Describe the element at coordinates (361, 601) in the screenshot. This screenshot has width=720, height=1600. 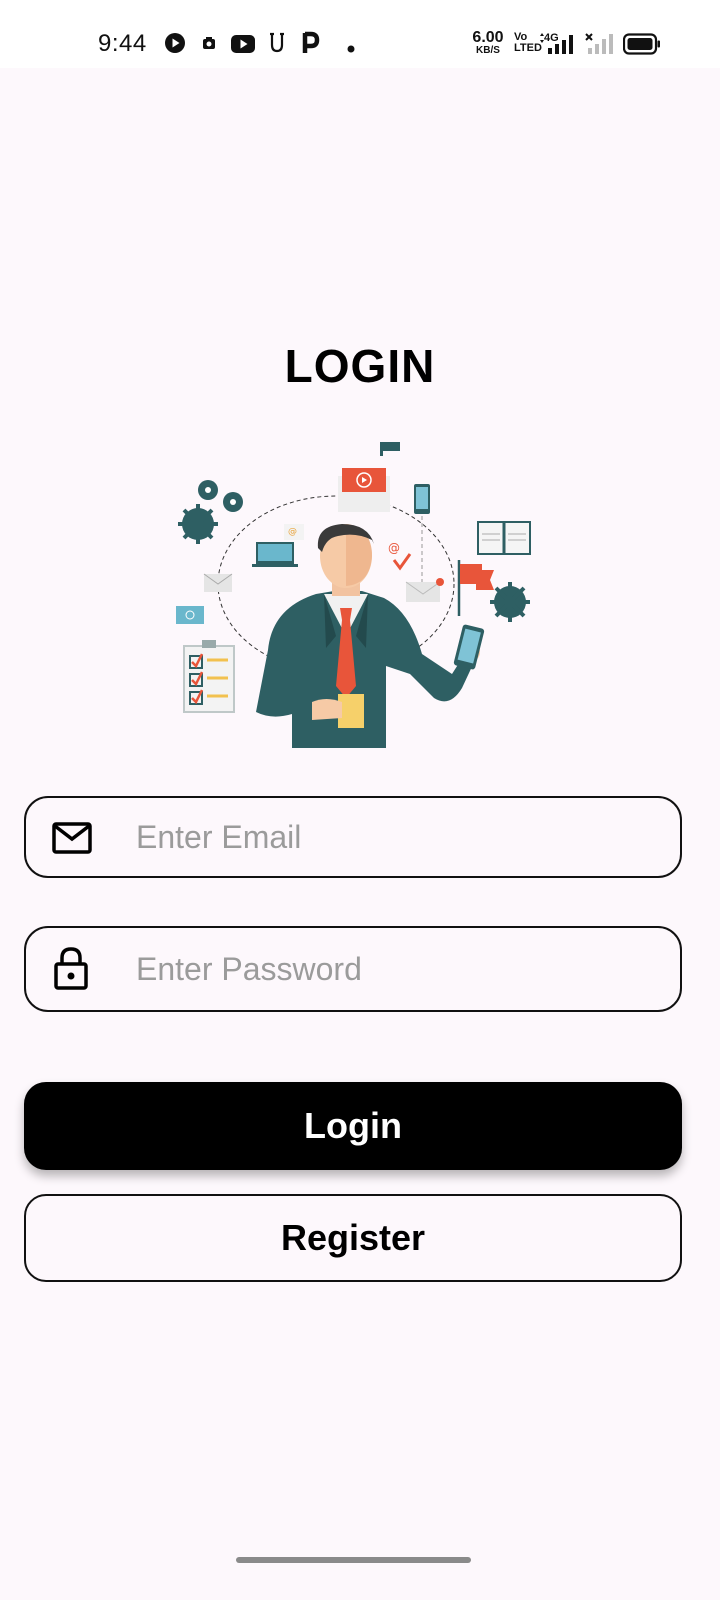
I see `businessman-illustration: @ @` at that location.